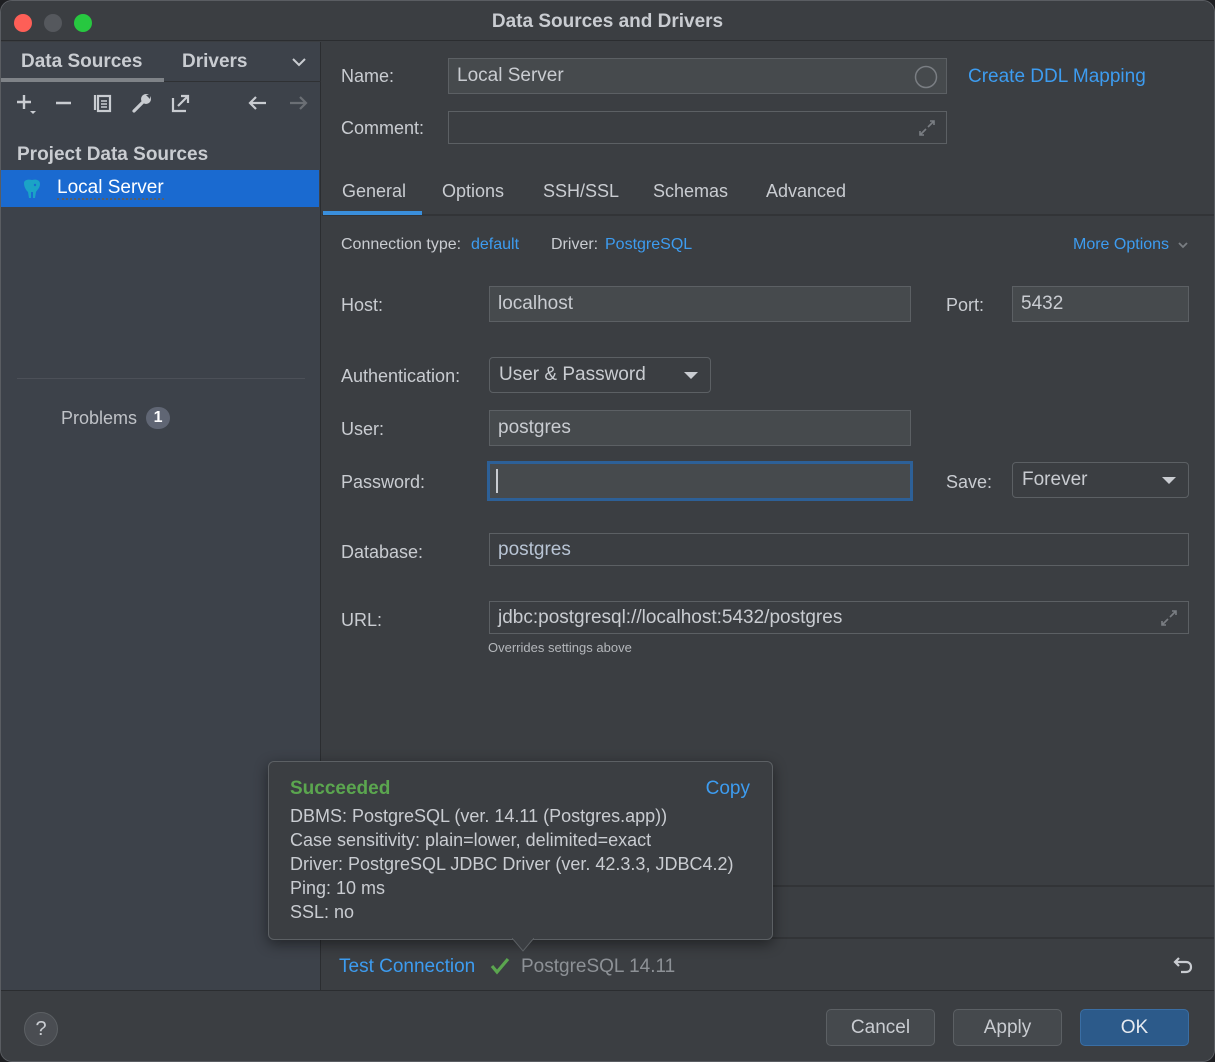 This screenshot has width=1215, height=1062. What do you see at coordinates (523, 945) in the screenshot?
I see `popup-pointer` at bounding box center [523, 945].